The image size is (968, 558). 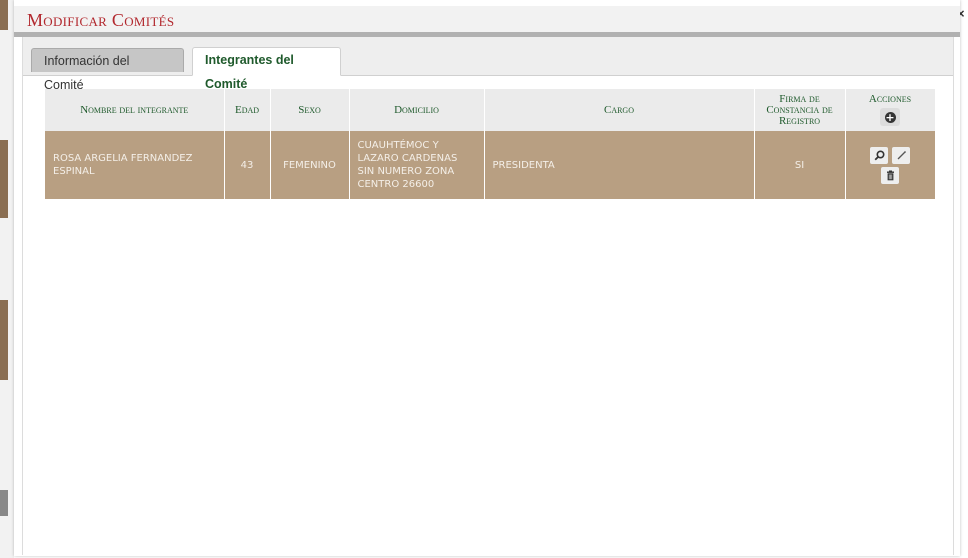 What do you see at coordinates (247, 110) in the screenshot?
I see `column-header-edad: Edad` at bounding box center [247, 110].